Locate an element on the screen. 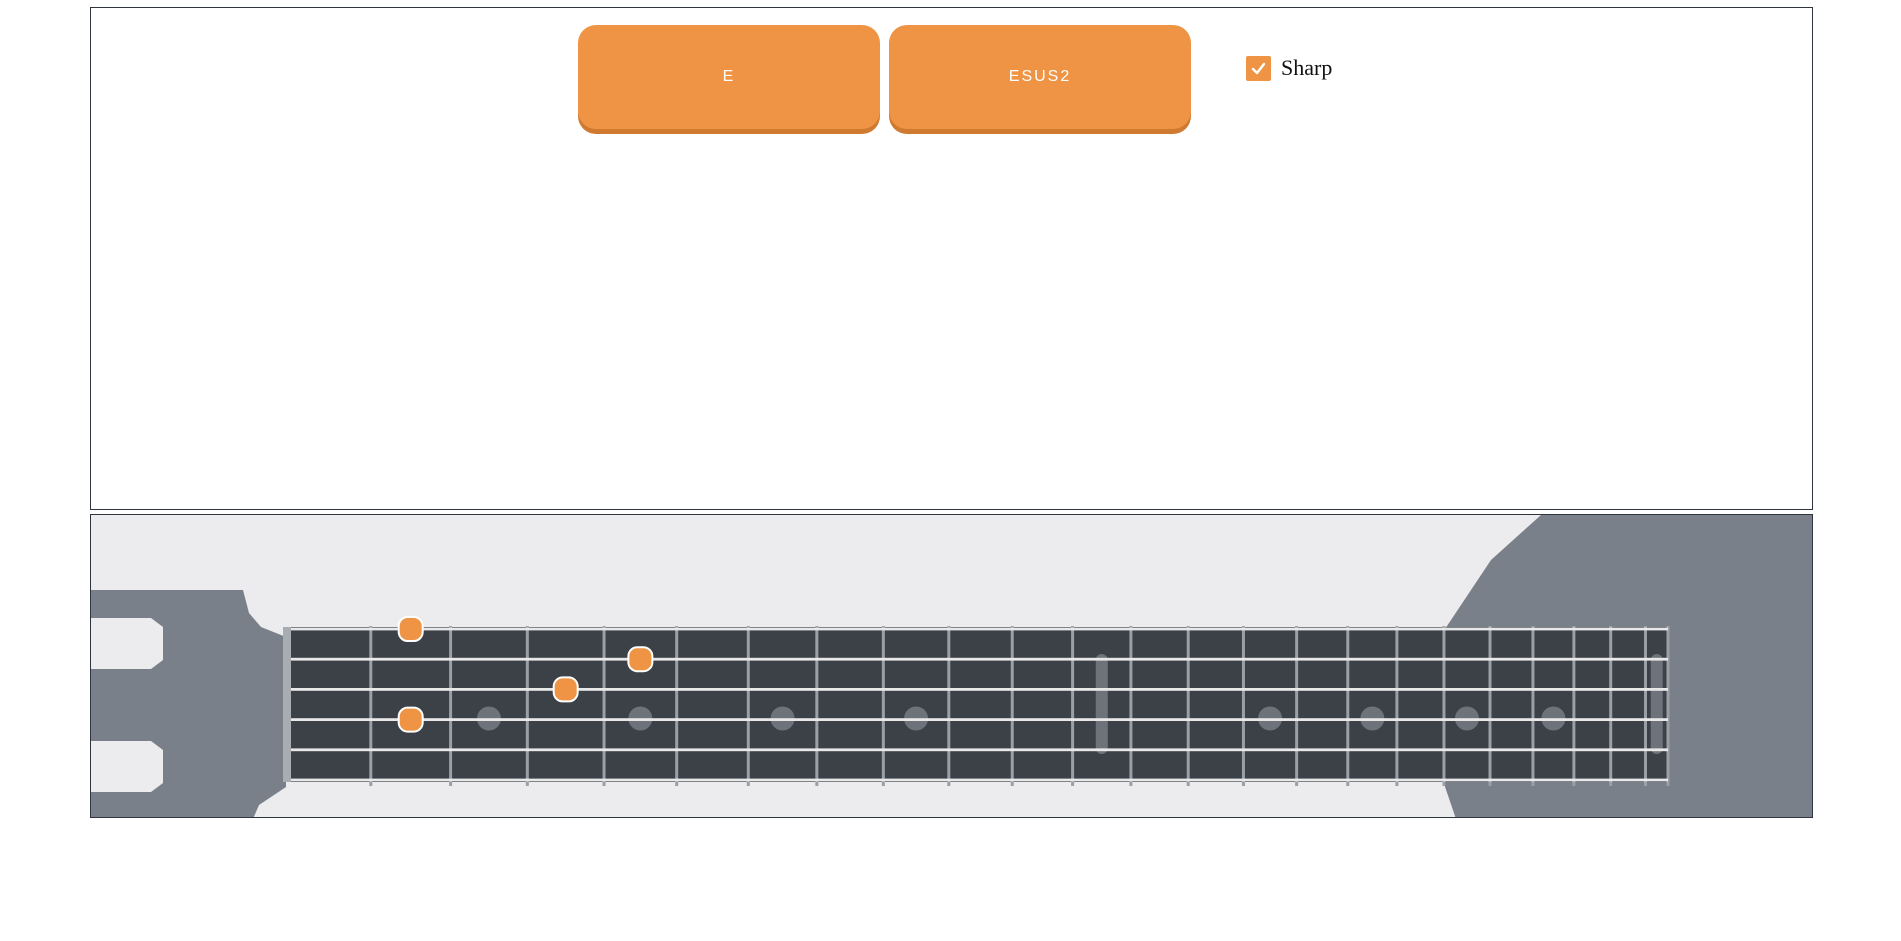 Image resolution: width=1901 pixels, height=941 pixels. root-note-button: E is located at coordinates (729, 77).